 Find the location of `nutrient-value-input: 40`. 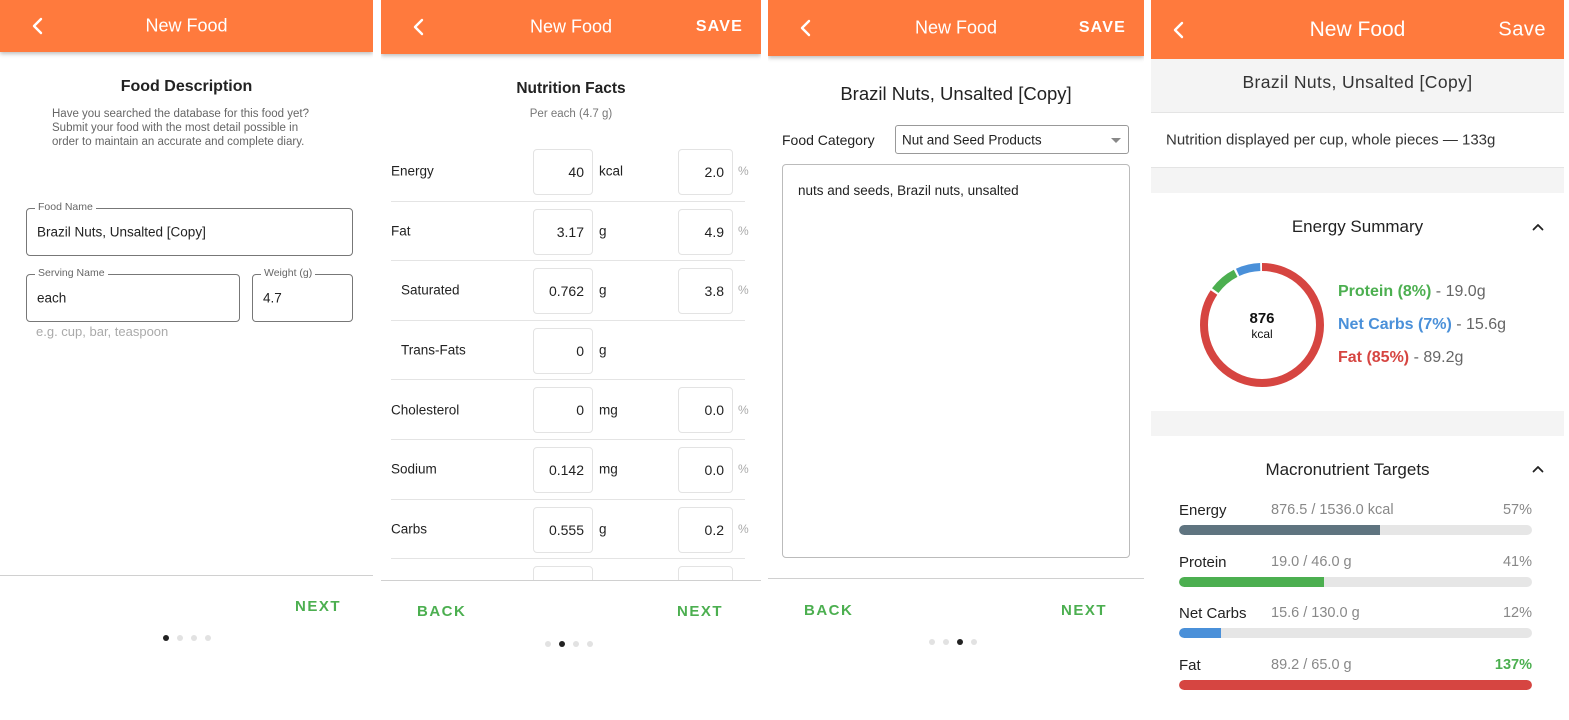

nutrient-value-input: 40 is located at coordinates (563, 172).